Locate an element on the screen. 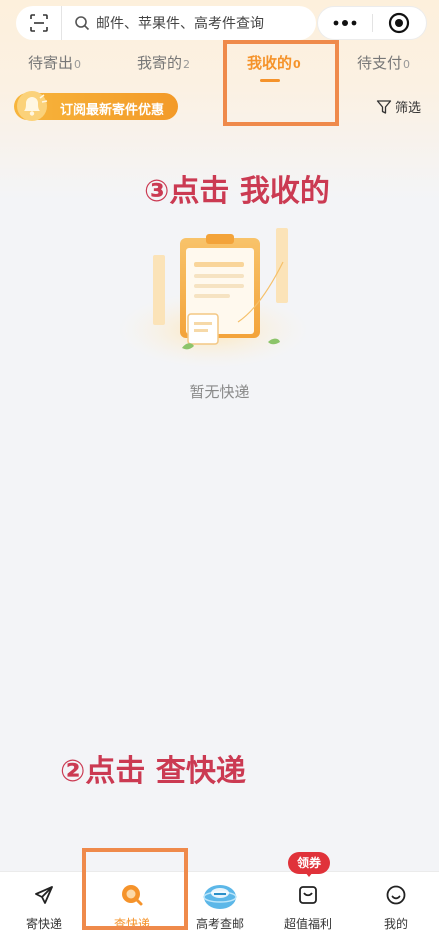 The width and height of the screenshot is (439, 934). gift-box-icon is located at coordinates (308, 895).